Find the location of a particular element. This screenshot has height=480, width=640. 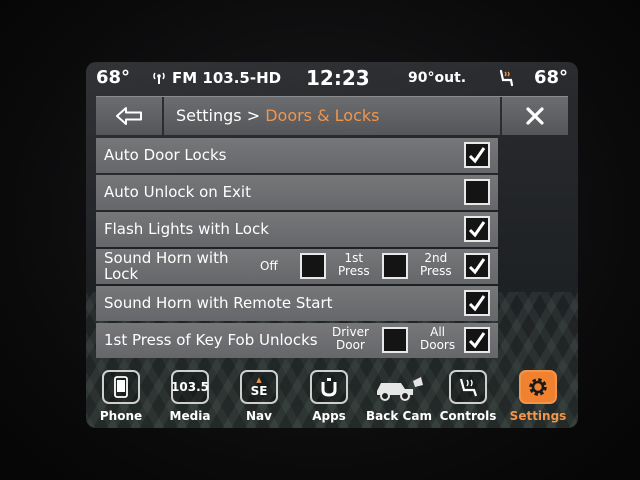

passenger-temp: 68° is located at coordinates (551, 77).